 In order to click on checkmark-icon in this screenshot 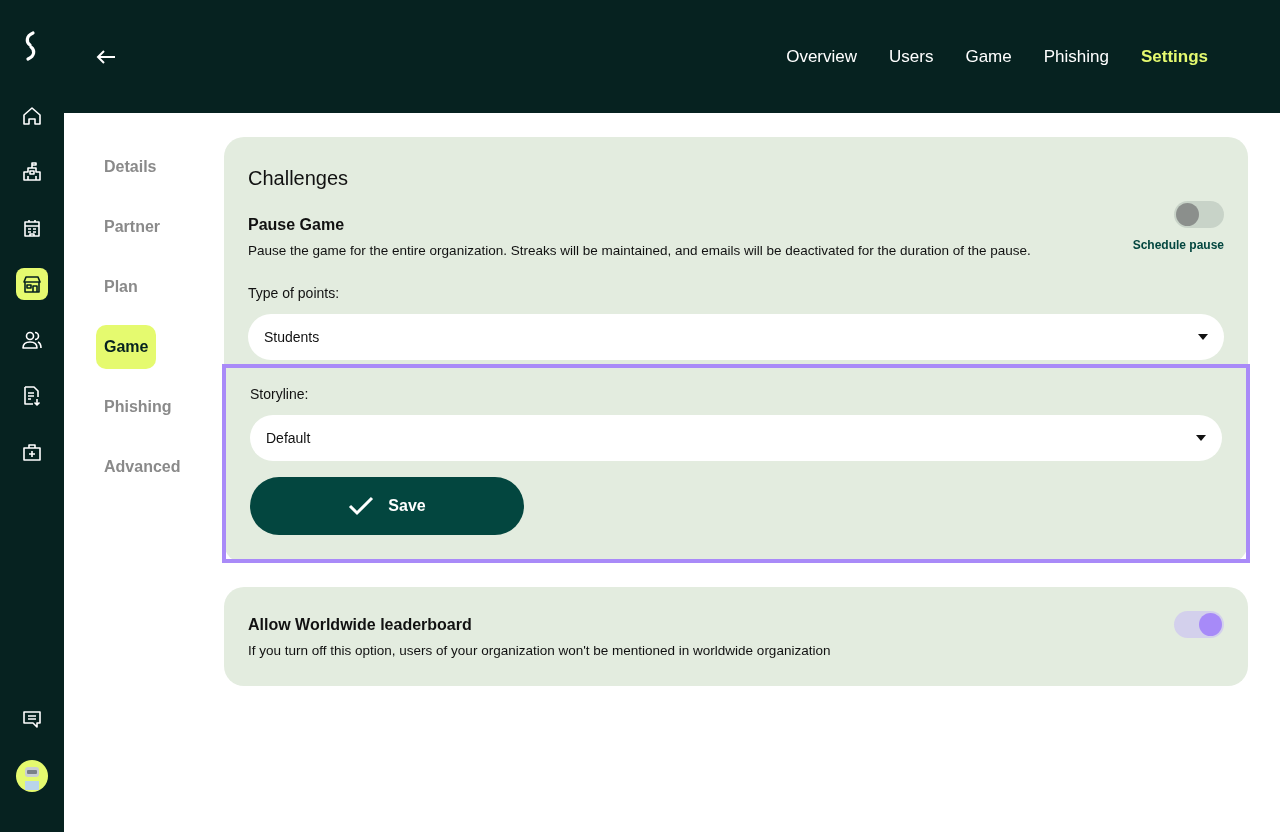, I will do `click(361, 506)`.